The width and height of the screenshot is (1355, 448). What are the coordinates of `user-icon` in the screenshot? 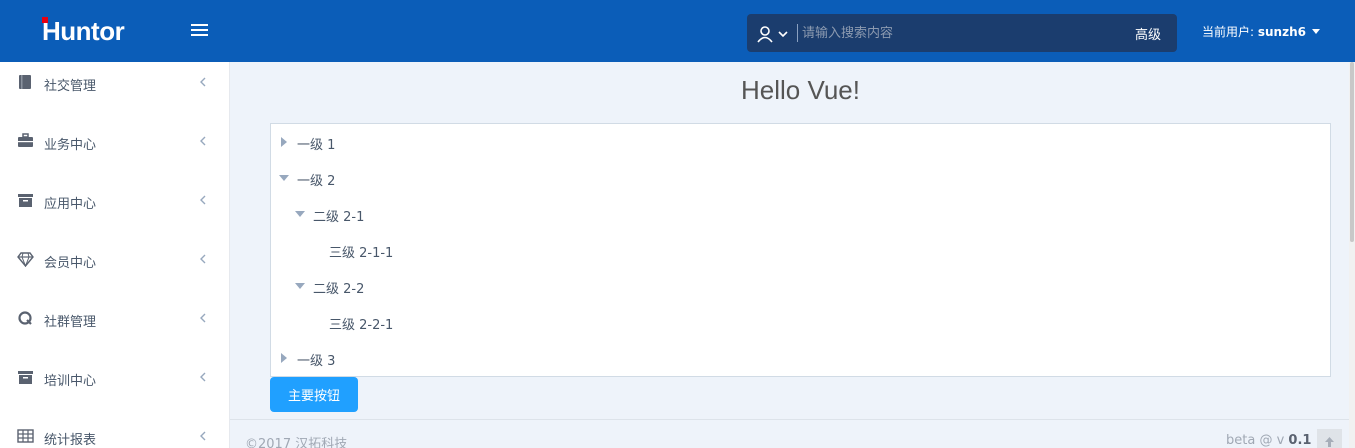 It's located at (772, 34).